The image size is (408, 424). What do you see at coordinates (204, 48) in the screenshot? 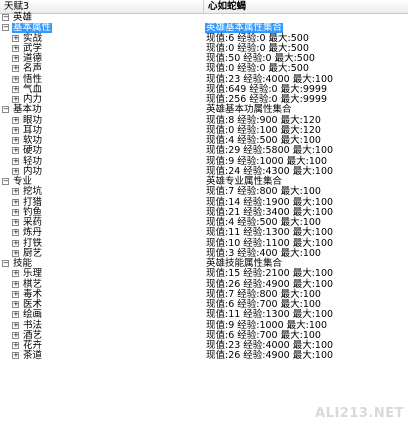
I see `tree-leaf-row: + 武学 现值:0 经验:0 最大:500` at bounding box center [204, 48].